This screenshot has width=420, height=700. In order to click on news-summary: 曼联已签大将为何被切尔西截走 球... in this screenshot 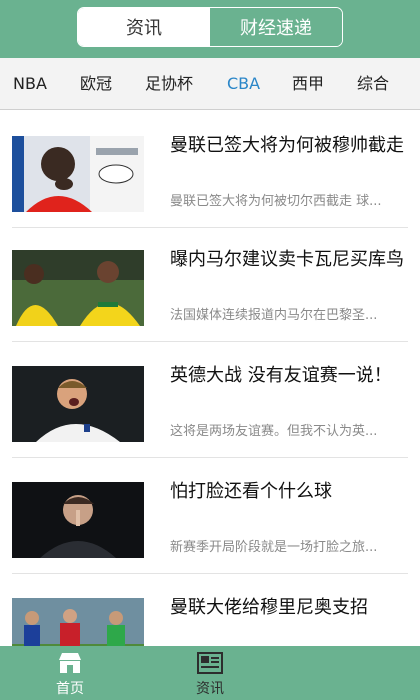, I will do `click(276, 201)`.